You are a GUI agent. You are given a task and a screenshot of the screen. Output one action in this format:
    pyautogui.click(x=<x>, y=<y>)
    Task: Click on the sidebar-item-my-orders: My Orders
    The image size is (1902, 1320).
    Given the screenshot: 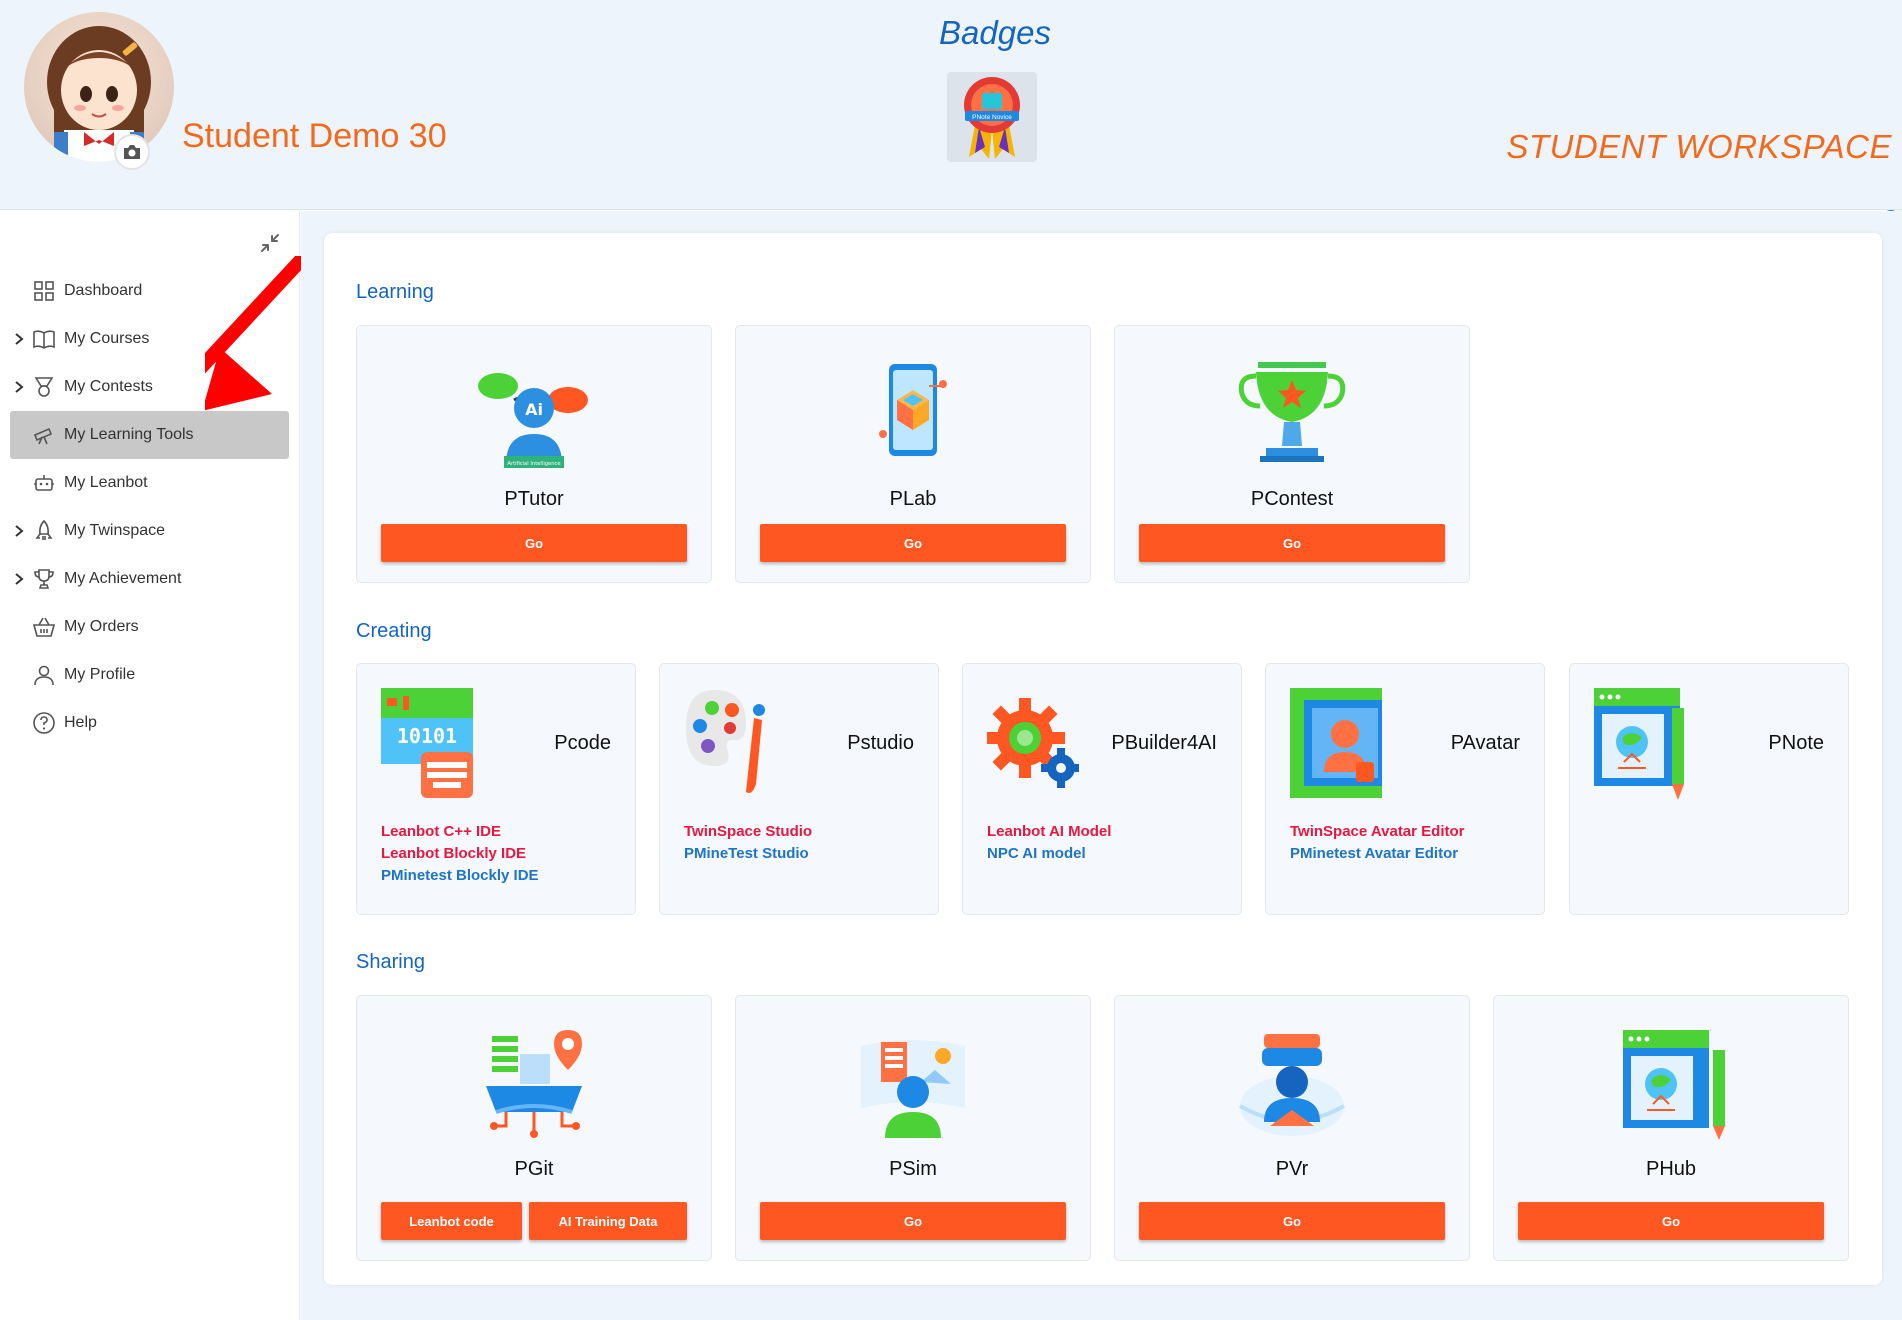 What is the action you would take?
    pyautogui.click(x=149, y=627)
    